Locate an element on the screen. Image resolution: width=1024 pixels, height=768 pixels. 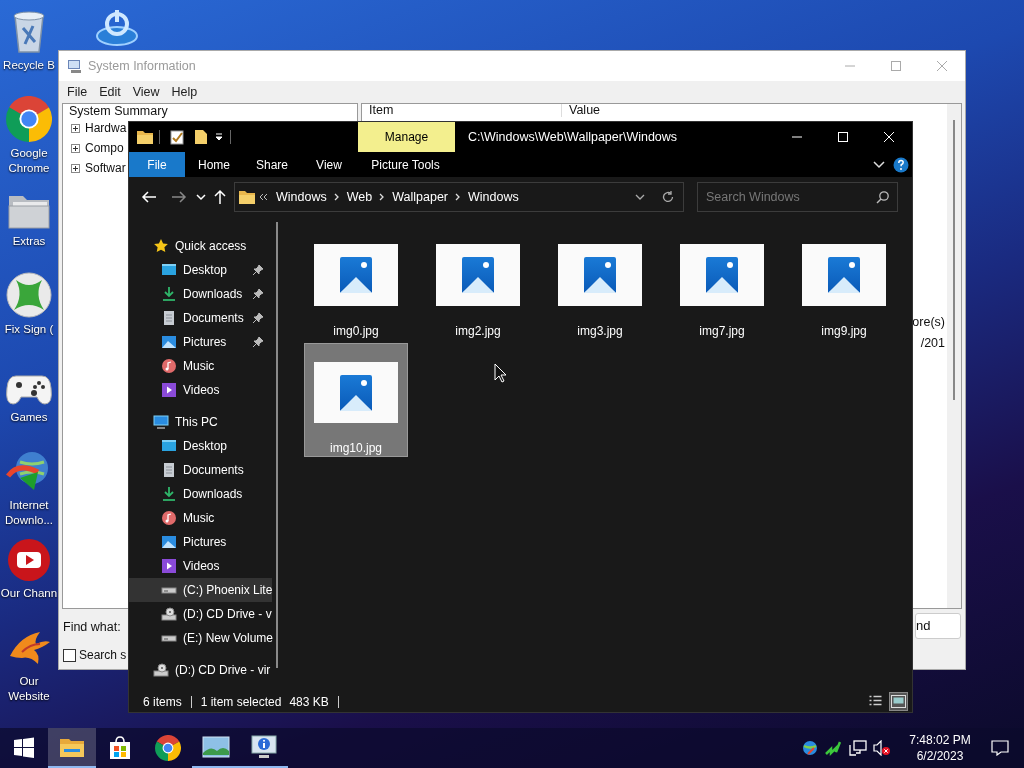
play-badge-icon is located at coordinates (29, 560).